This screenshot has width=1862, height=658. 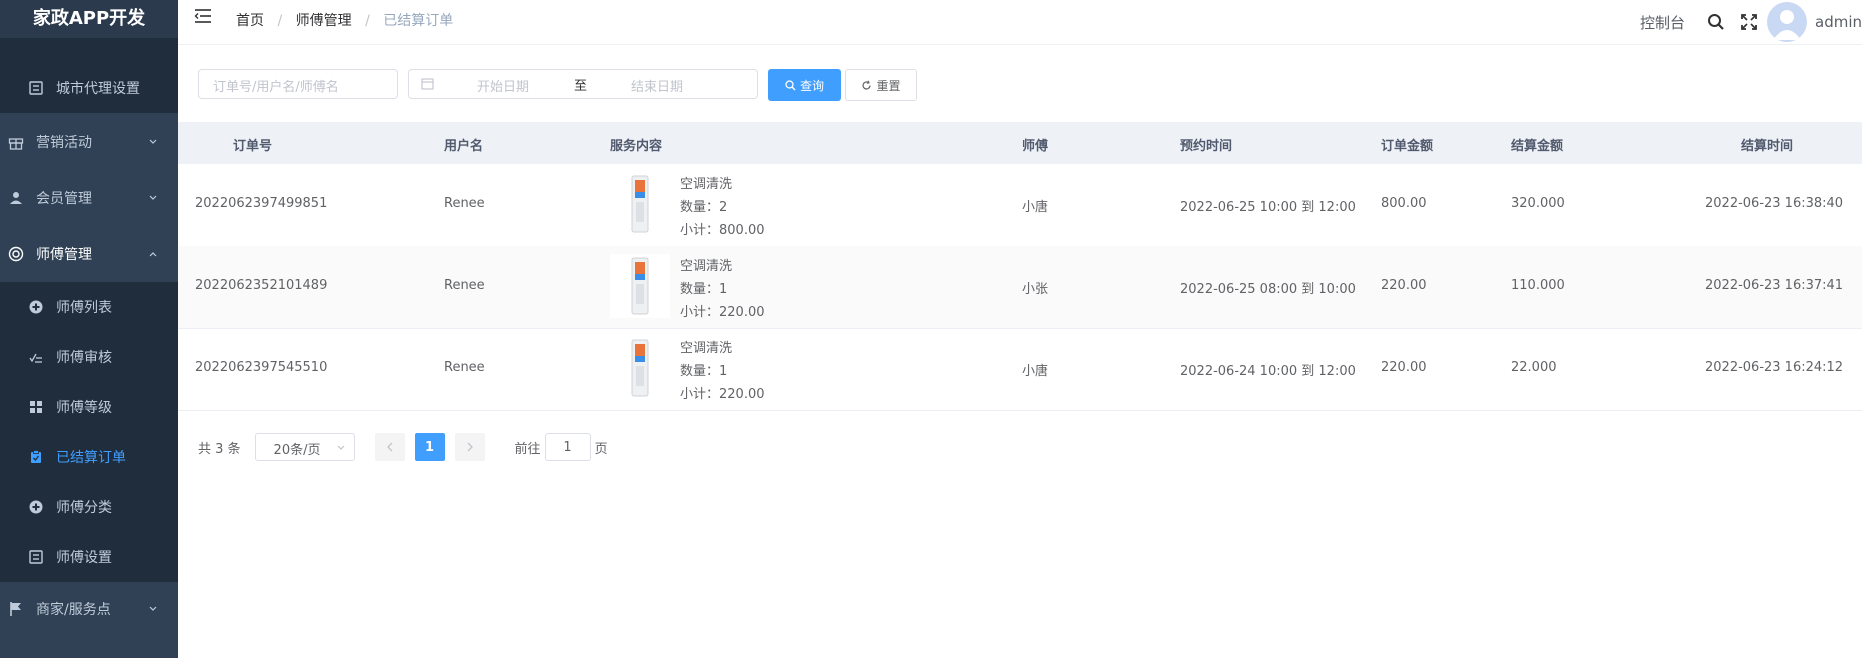 What do you see at coordinates (1774, 285) in the screenshot?
I see `settle-time: 2022-06-23 16:37:41` at bounding box center [1774, 285].